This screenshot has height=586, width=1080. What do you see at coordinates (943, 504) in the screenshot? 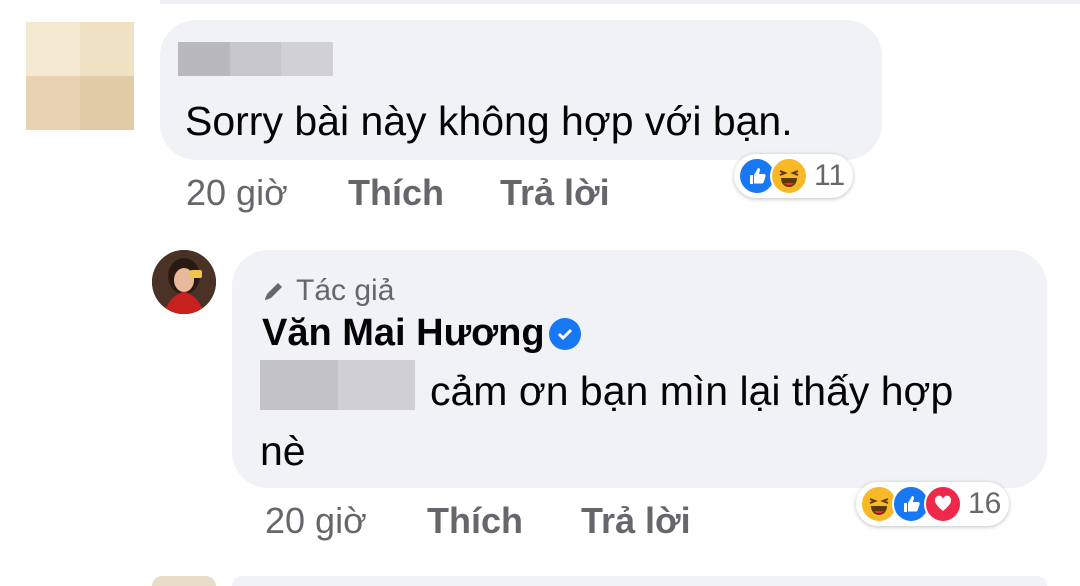
I see `love-icon` at bounding box center [943, 504].